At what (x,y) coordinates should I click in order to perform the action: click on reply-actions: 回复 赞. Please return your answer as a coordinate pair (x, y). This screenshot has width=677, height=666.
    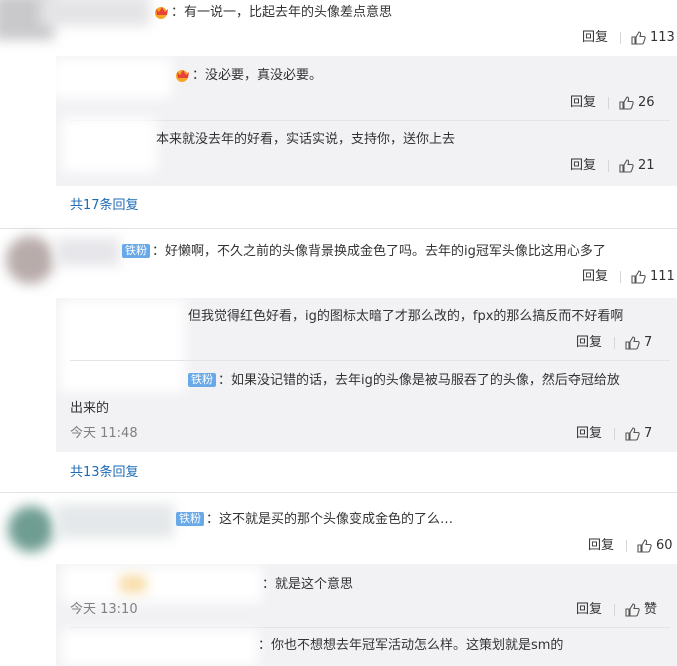
    Looking at the image, I should click on (616, 610).